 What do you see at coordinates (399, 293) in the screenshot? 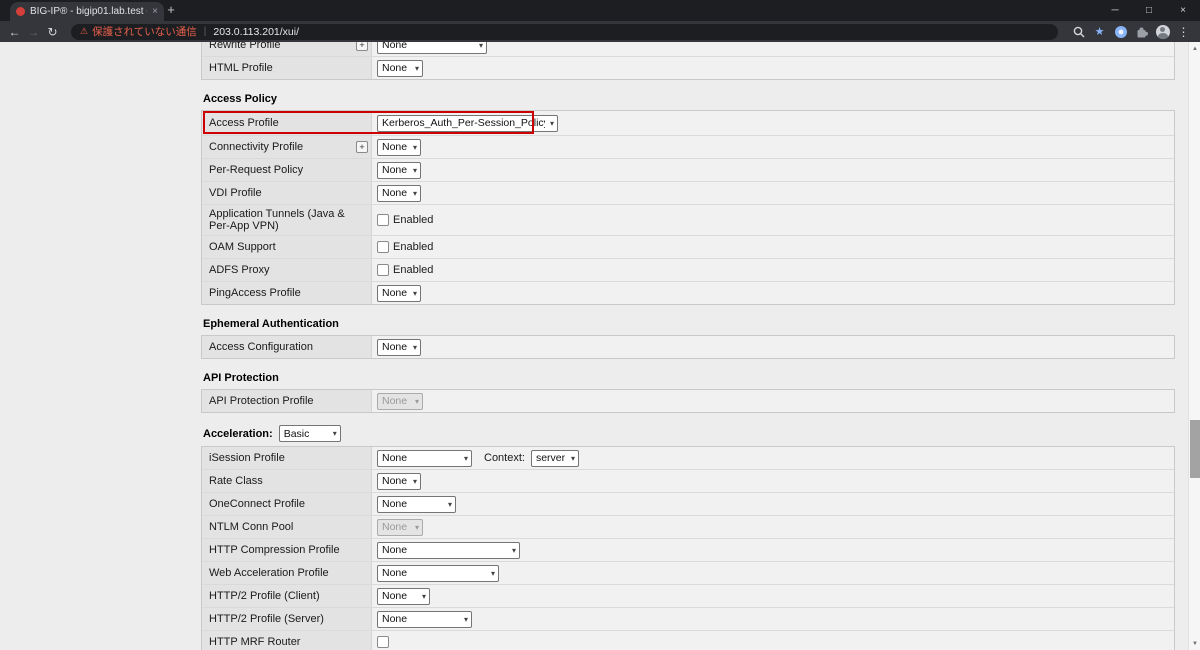
I see `pingaccess-profile-select: None ▾` at bounding box center [399, 293].